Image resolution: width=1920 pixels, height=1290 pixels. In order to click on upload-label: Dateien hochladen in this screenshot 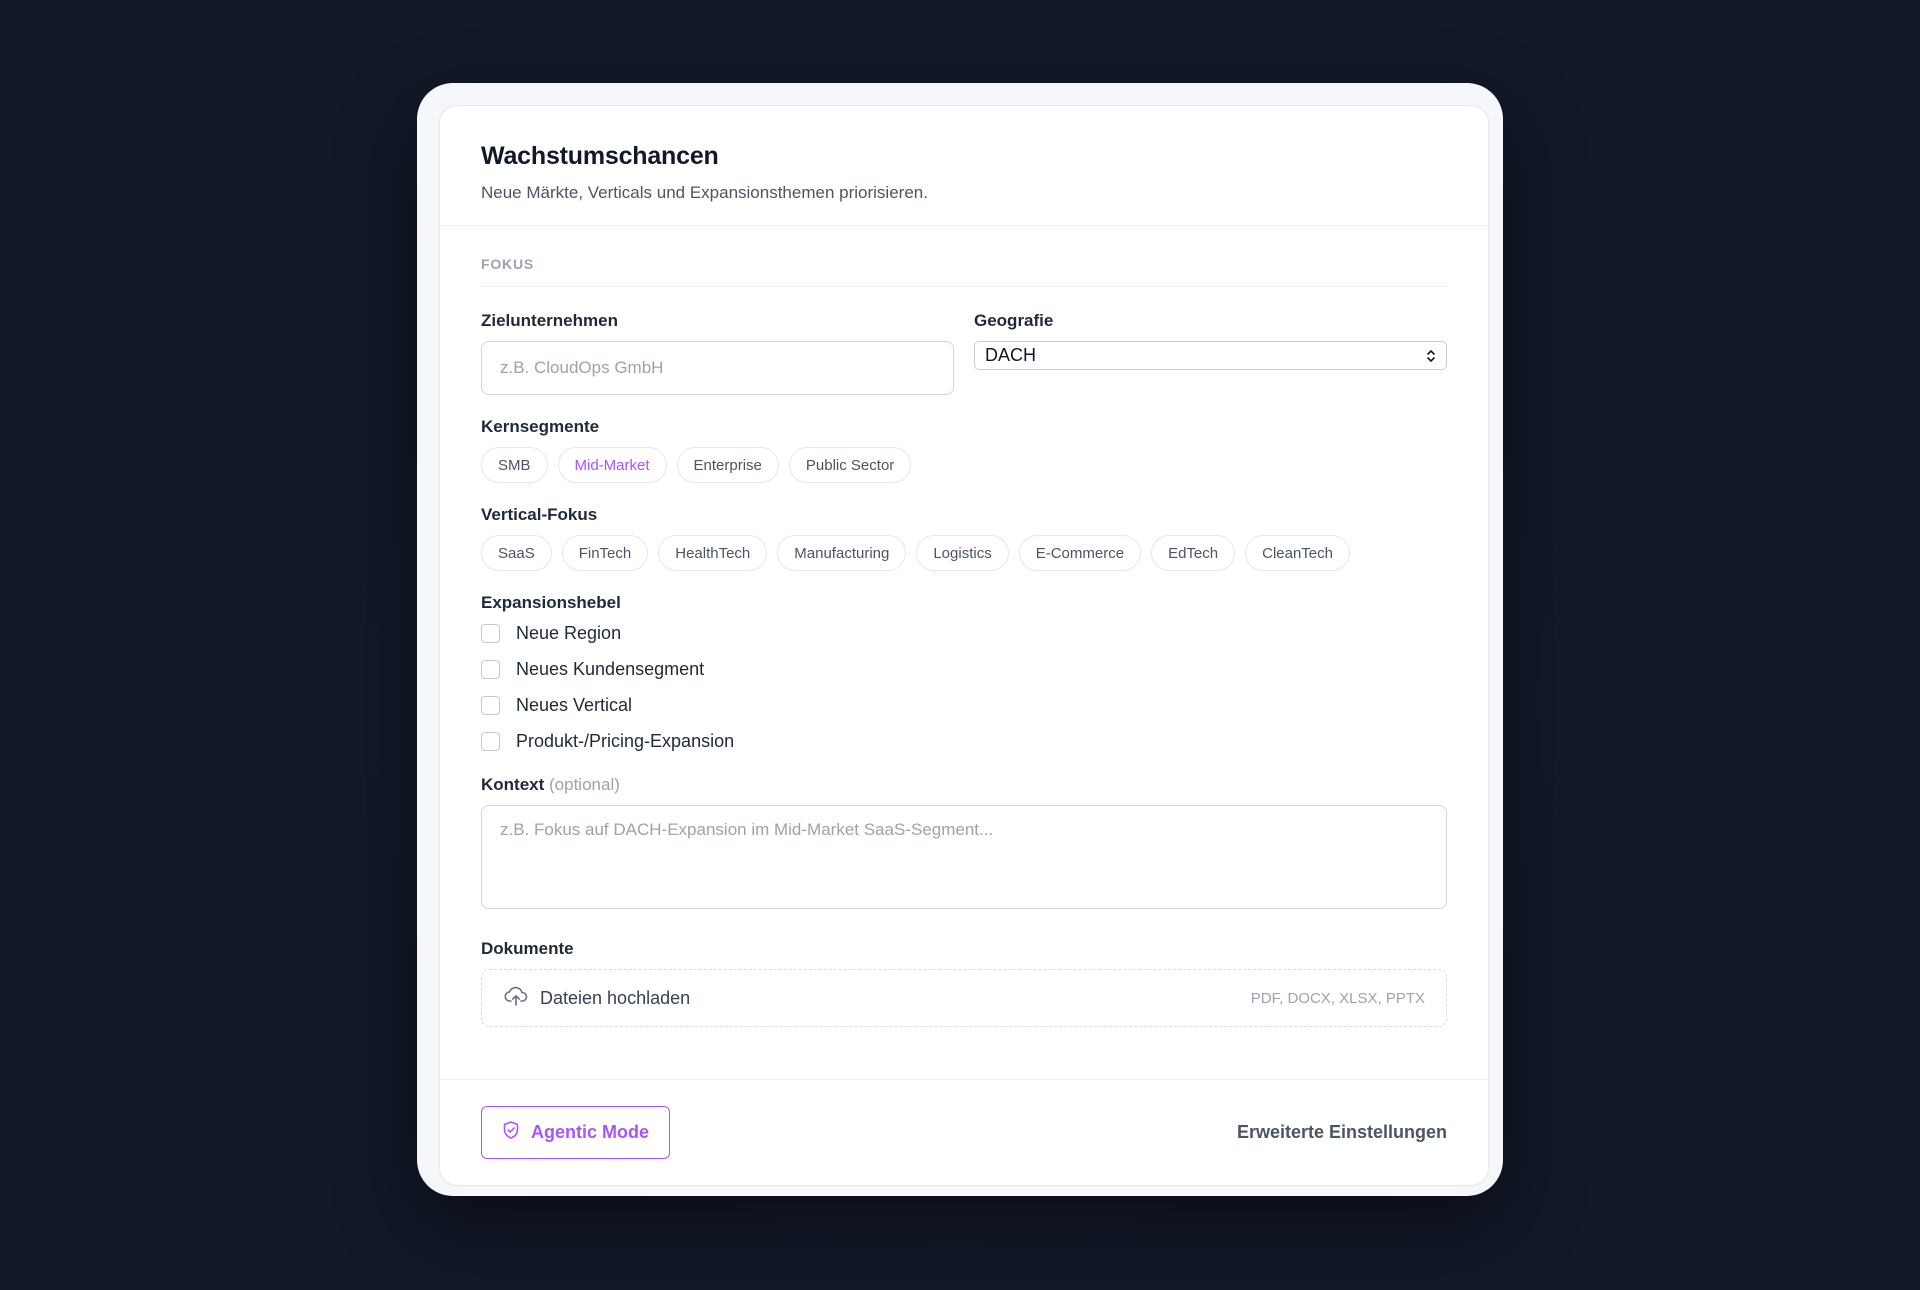, I will do `click(615, 997)`.